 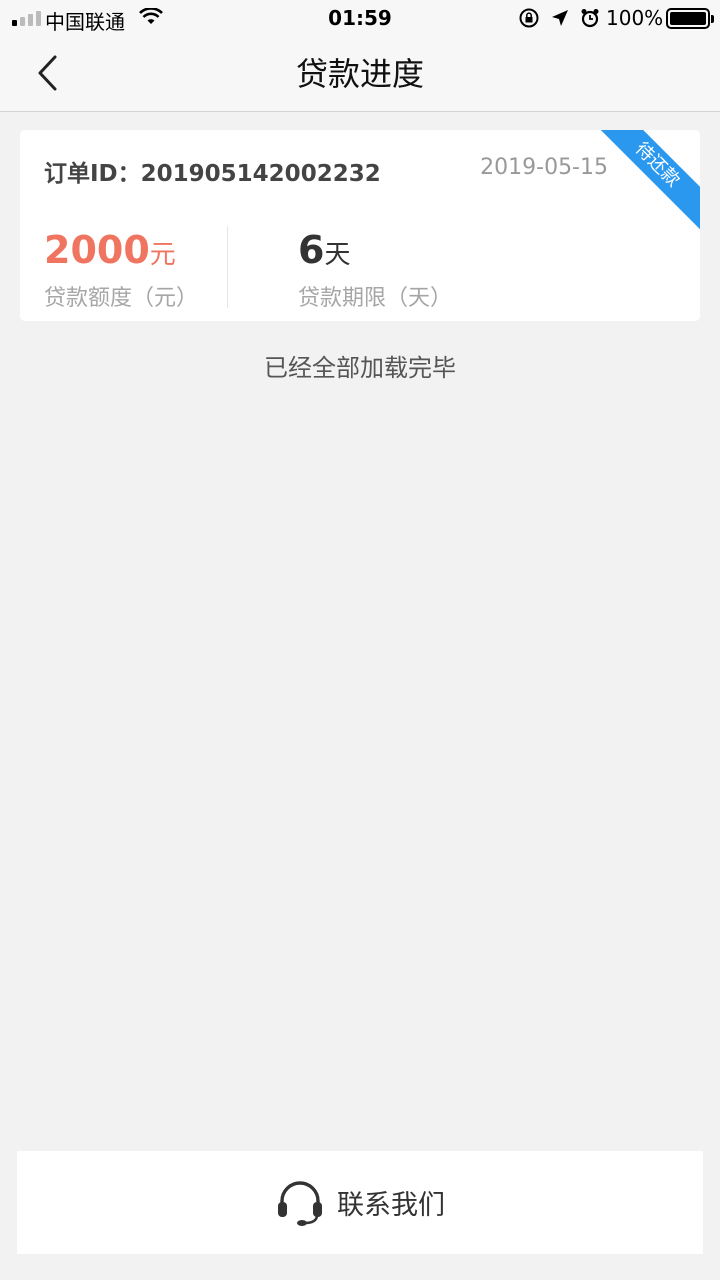 I want to click on loan-amount: 2000元, so click(x=110, y=250).